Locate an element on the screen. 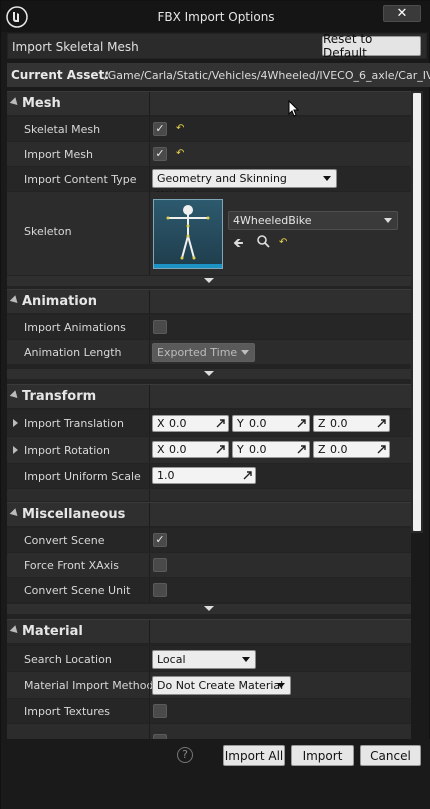  expand-down-icon is located at coordinates (209, 373).